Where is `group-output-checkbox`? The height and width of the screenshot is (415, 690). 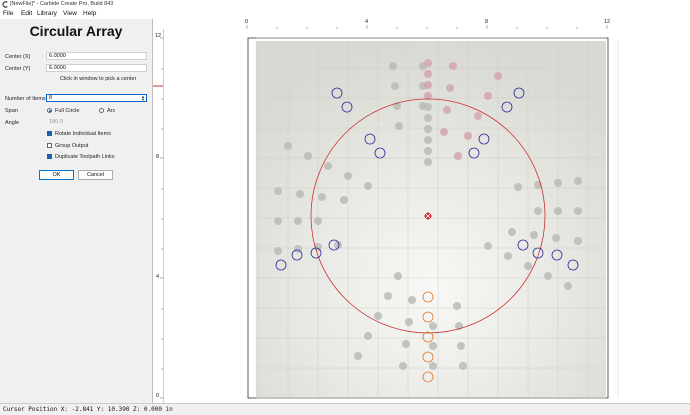
group-output-checkbox is located at coordinates (49, 145).